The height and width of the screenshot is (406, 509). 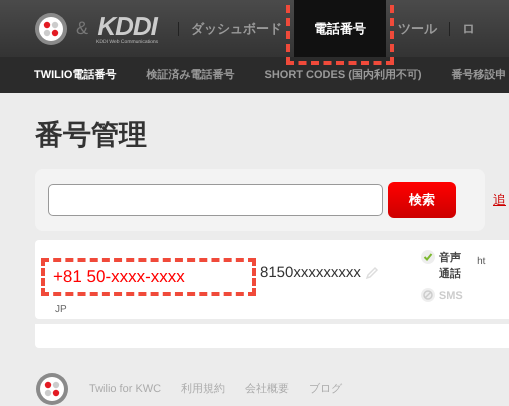 I want to click on sub-nav-item: TWILIO電話番号, so click(x=75, y=75).